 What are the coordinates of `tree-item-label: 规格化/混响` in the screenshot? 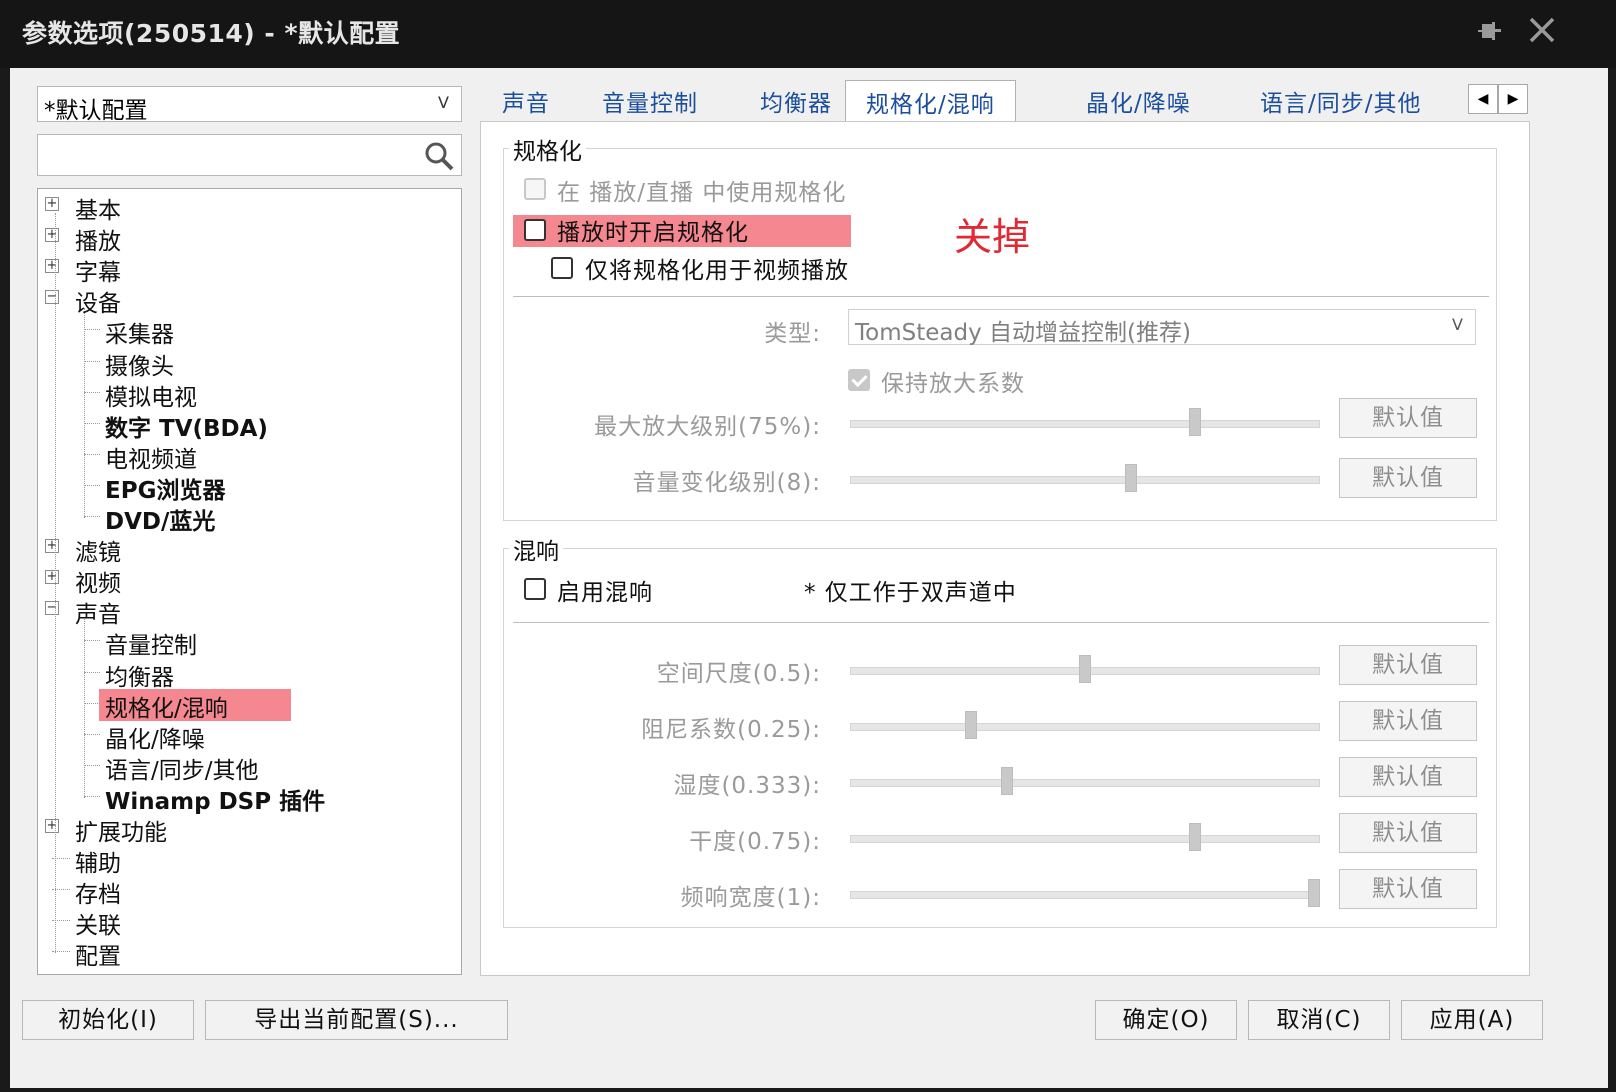 It's located at (166, 708).